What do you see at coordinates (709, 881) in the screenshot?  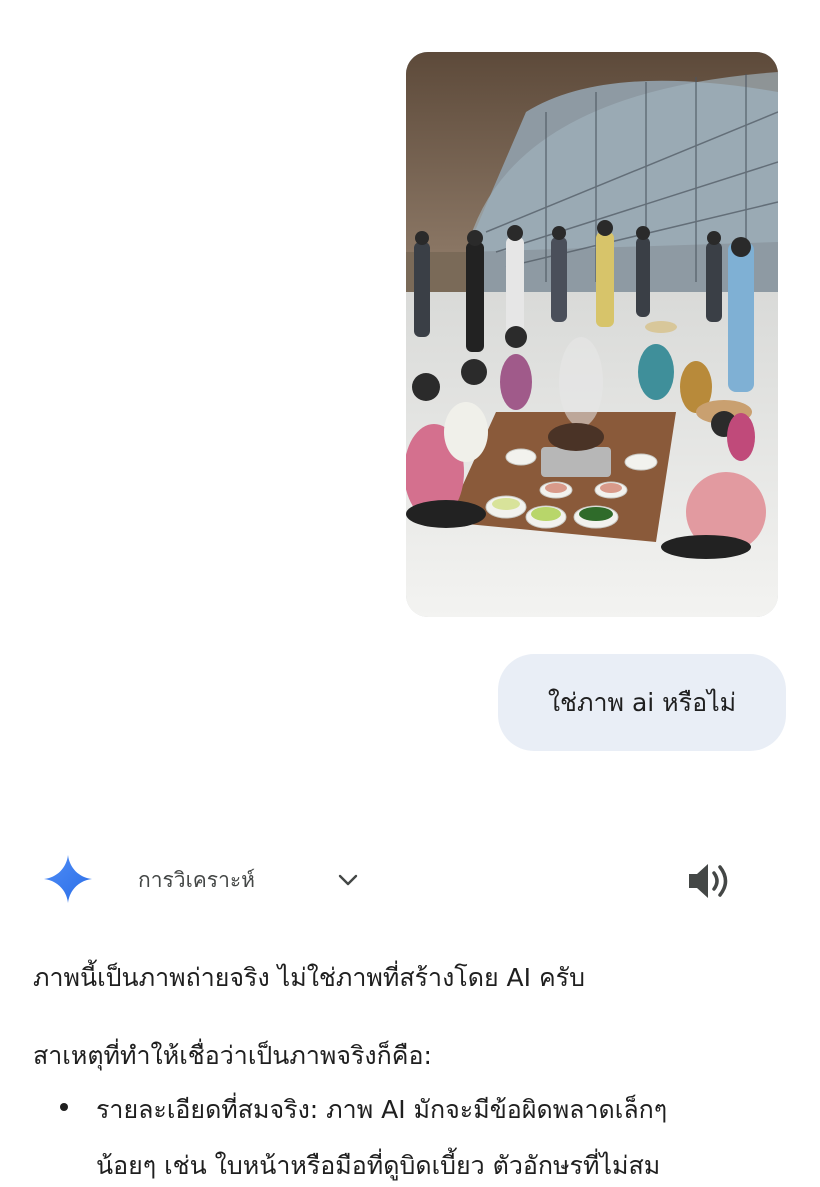 I see `speaker-icon` at bounding box center [709, 881].